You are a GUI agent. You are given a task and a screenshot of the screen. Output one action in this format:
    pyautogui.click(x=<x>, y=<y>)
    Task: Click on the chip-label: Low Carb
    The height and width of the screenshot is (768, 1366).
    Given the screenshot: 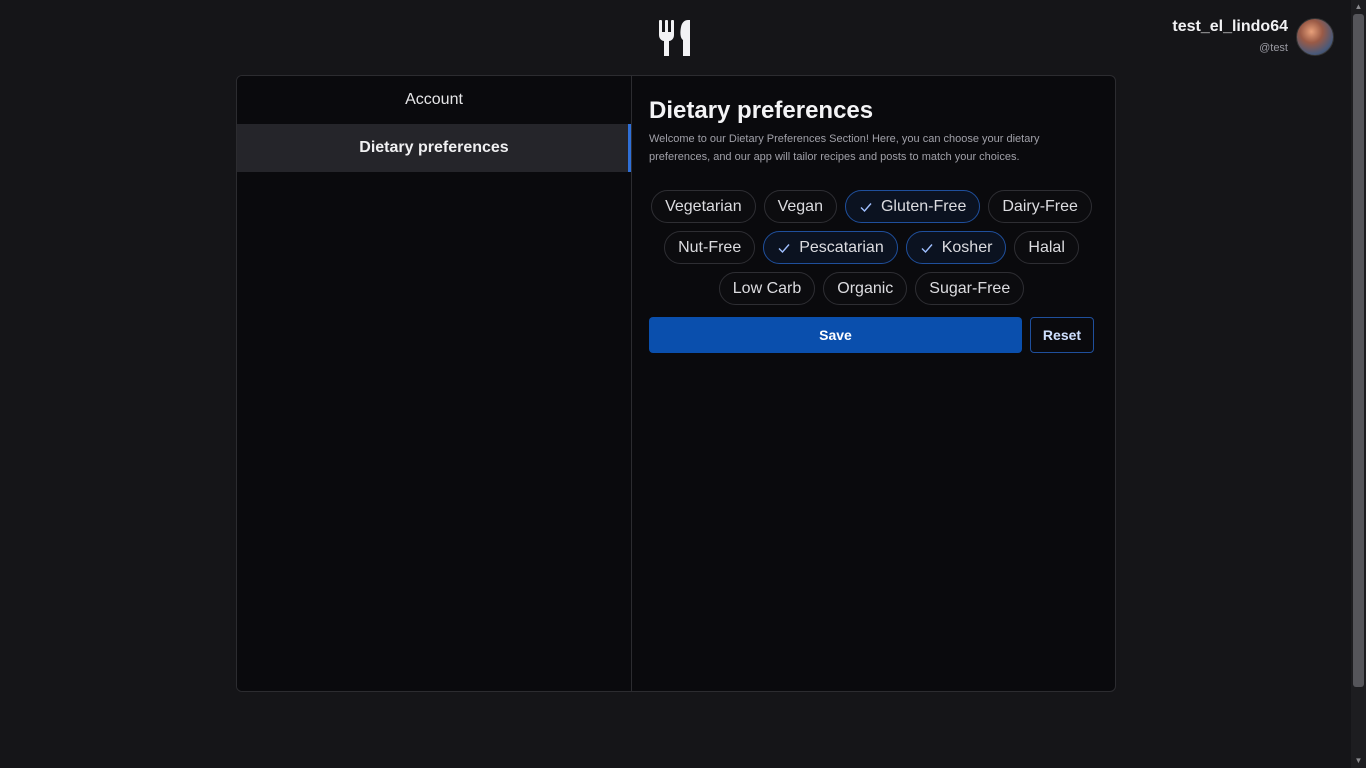 What is the action you would take?
    pyautogui.click(x=767, y=288)
    